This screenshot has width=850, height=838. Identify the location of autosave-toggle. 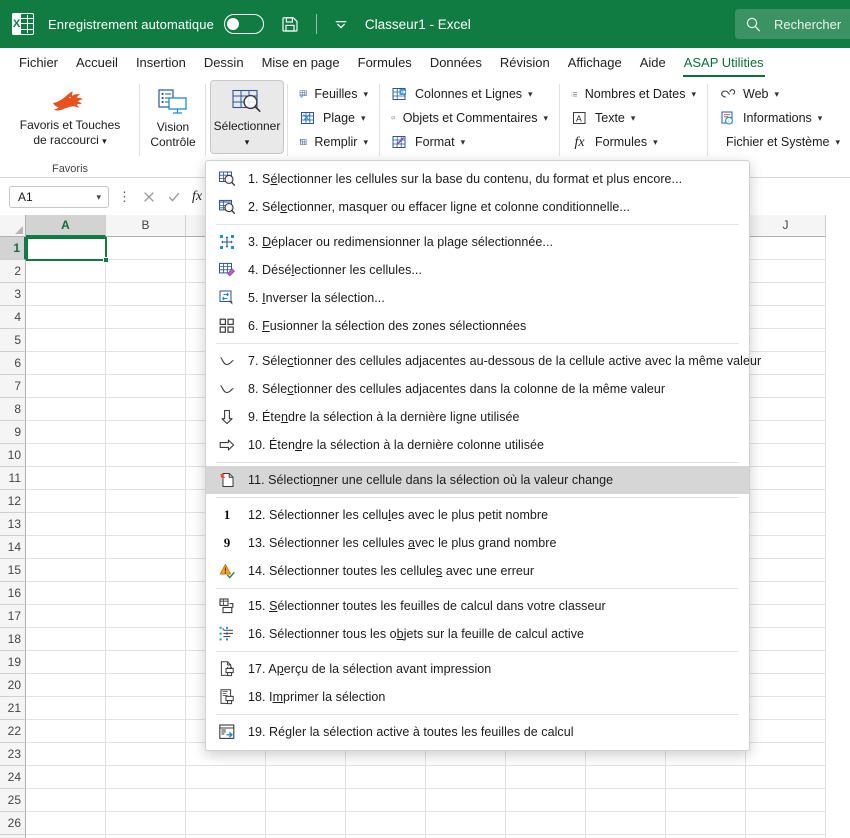
(243, 24).